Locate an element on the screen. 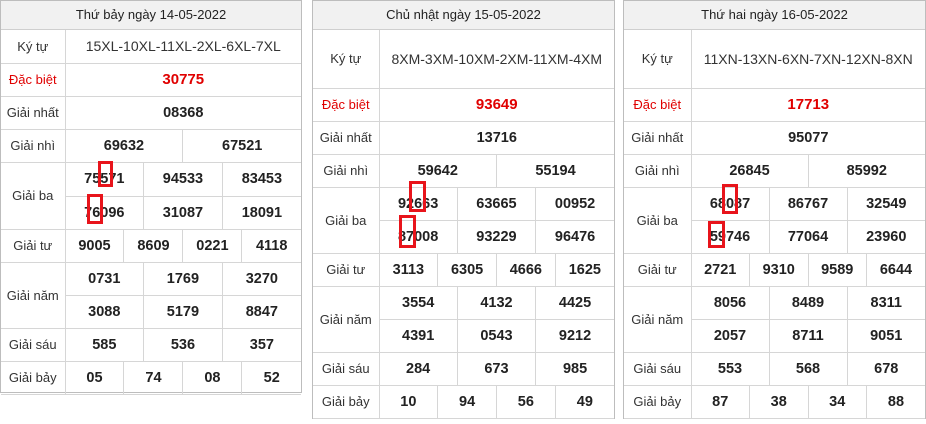  seventh-prize-value: 05 is located at coordinates (94, 377).